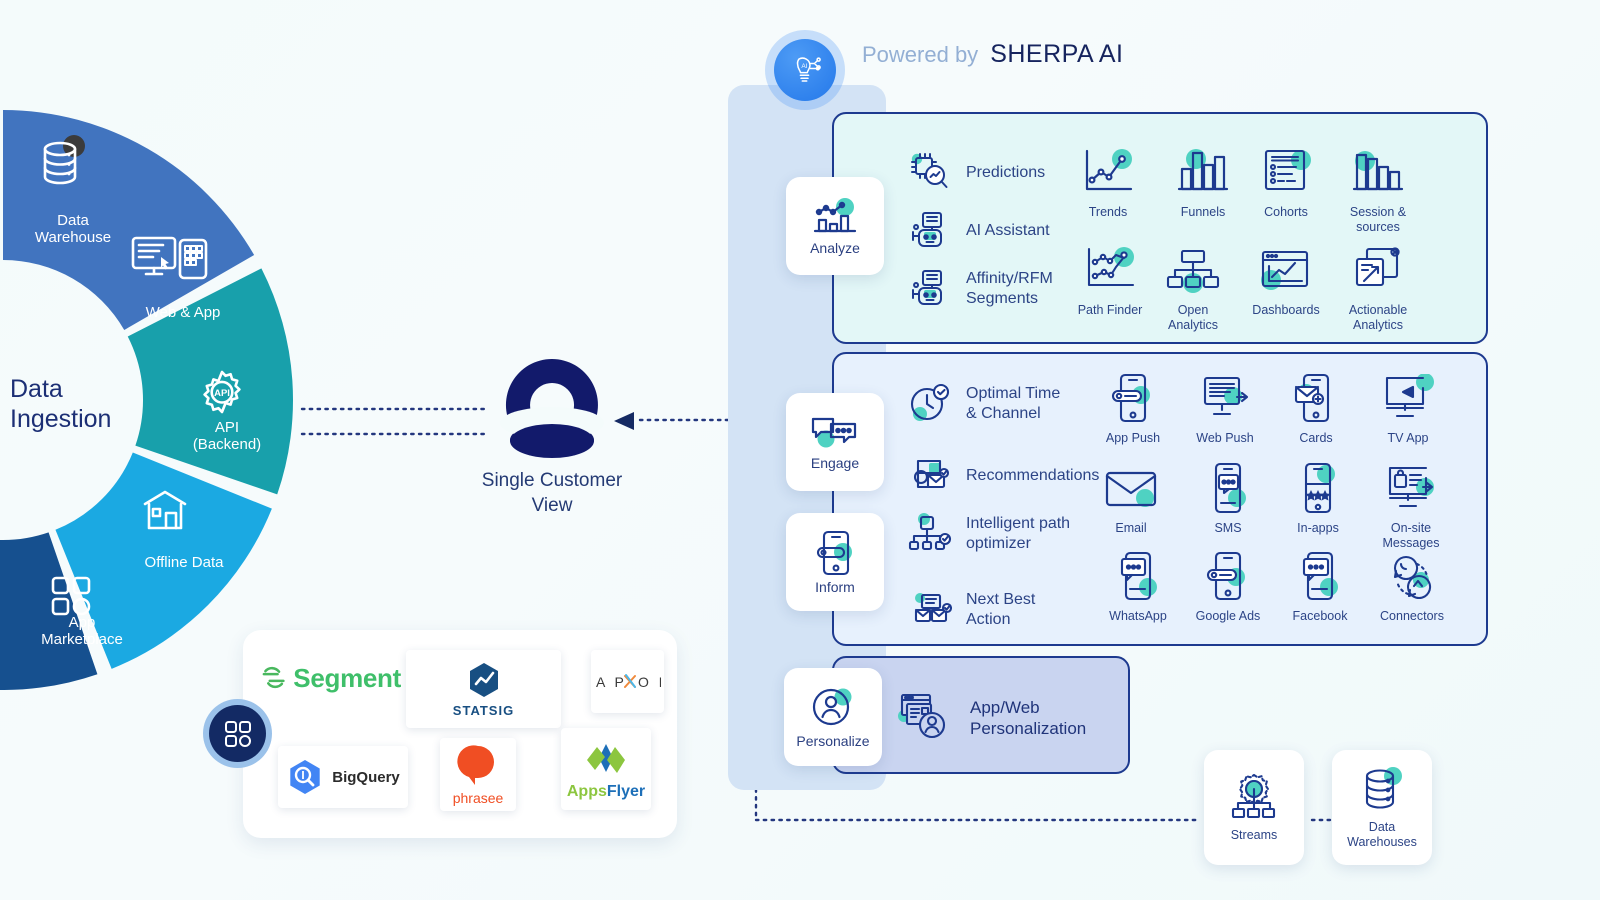  I want to click on tile-trends: Trends, so click(1108, 183).